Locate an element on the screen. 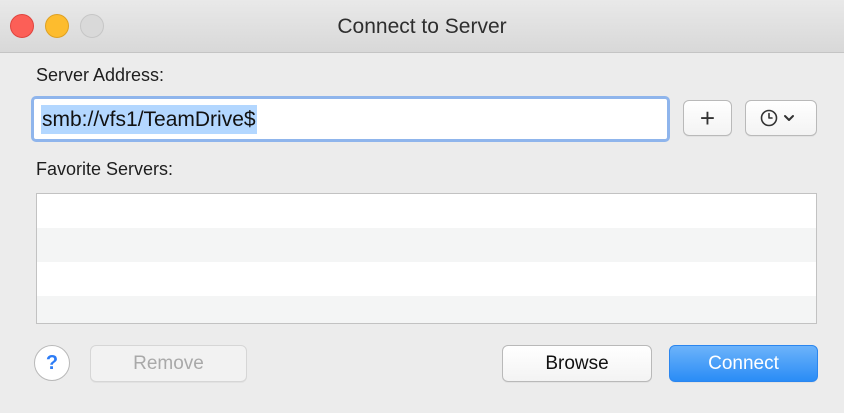 Image resolution: width=844 pixels, height=413 pixels. favorite-servers-label: Favorite Servers: is located at coordinates (105, 169).